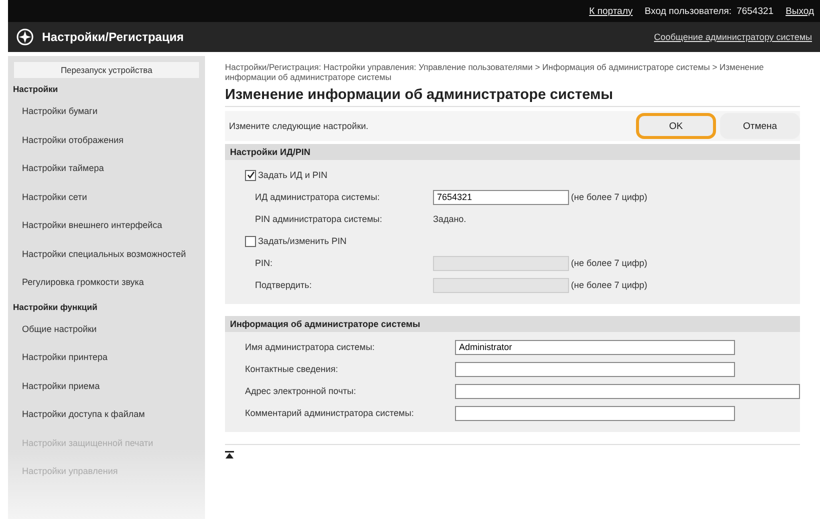 The width and height of the screenshot is (820, 519). Describe the element at coordinates (319, 219) in the screenshot. I see `field-label: PIN администратора системы:` at that location.